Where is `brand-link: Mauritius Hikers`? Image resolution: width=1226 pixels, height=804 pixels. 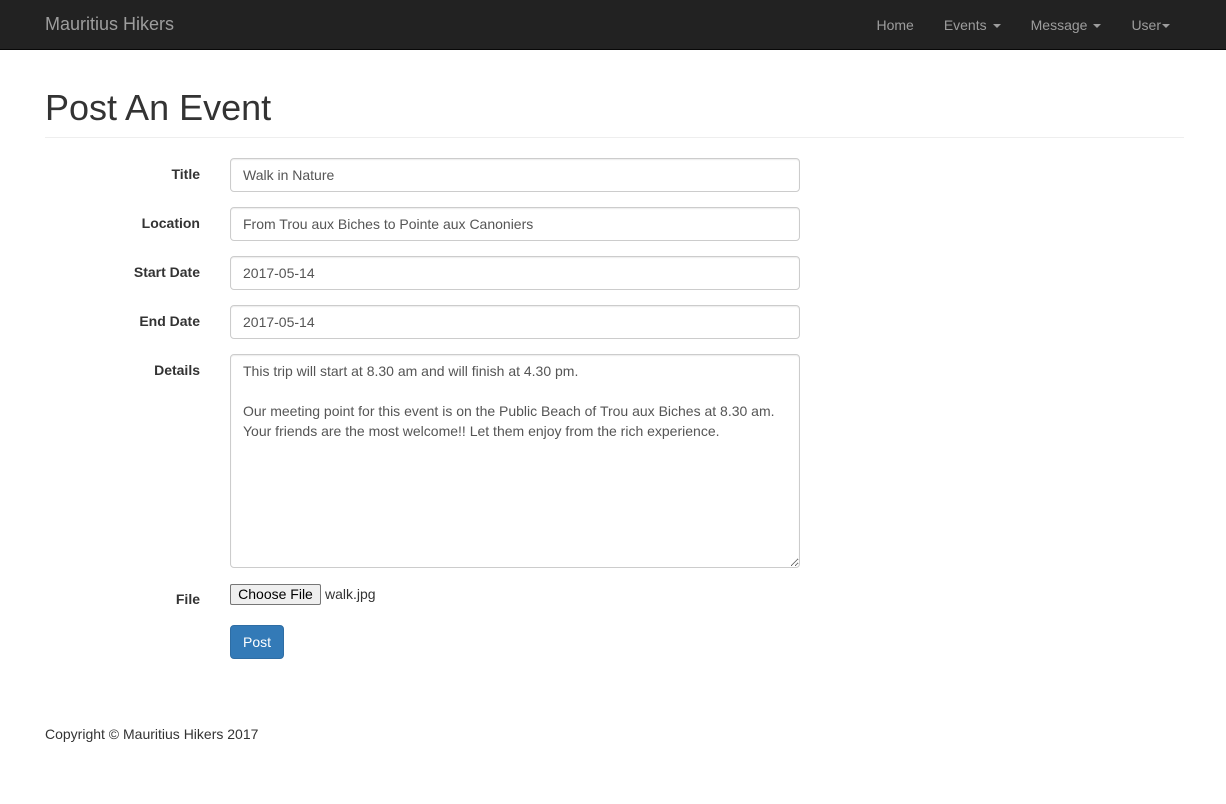
brand-link: Mauritius Hikers is located at coordinates (109, 24).